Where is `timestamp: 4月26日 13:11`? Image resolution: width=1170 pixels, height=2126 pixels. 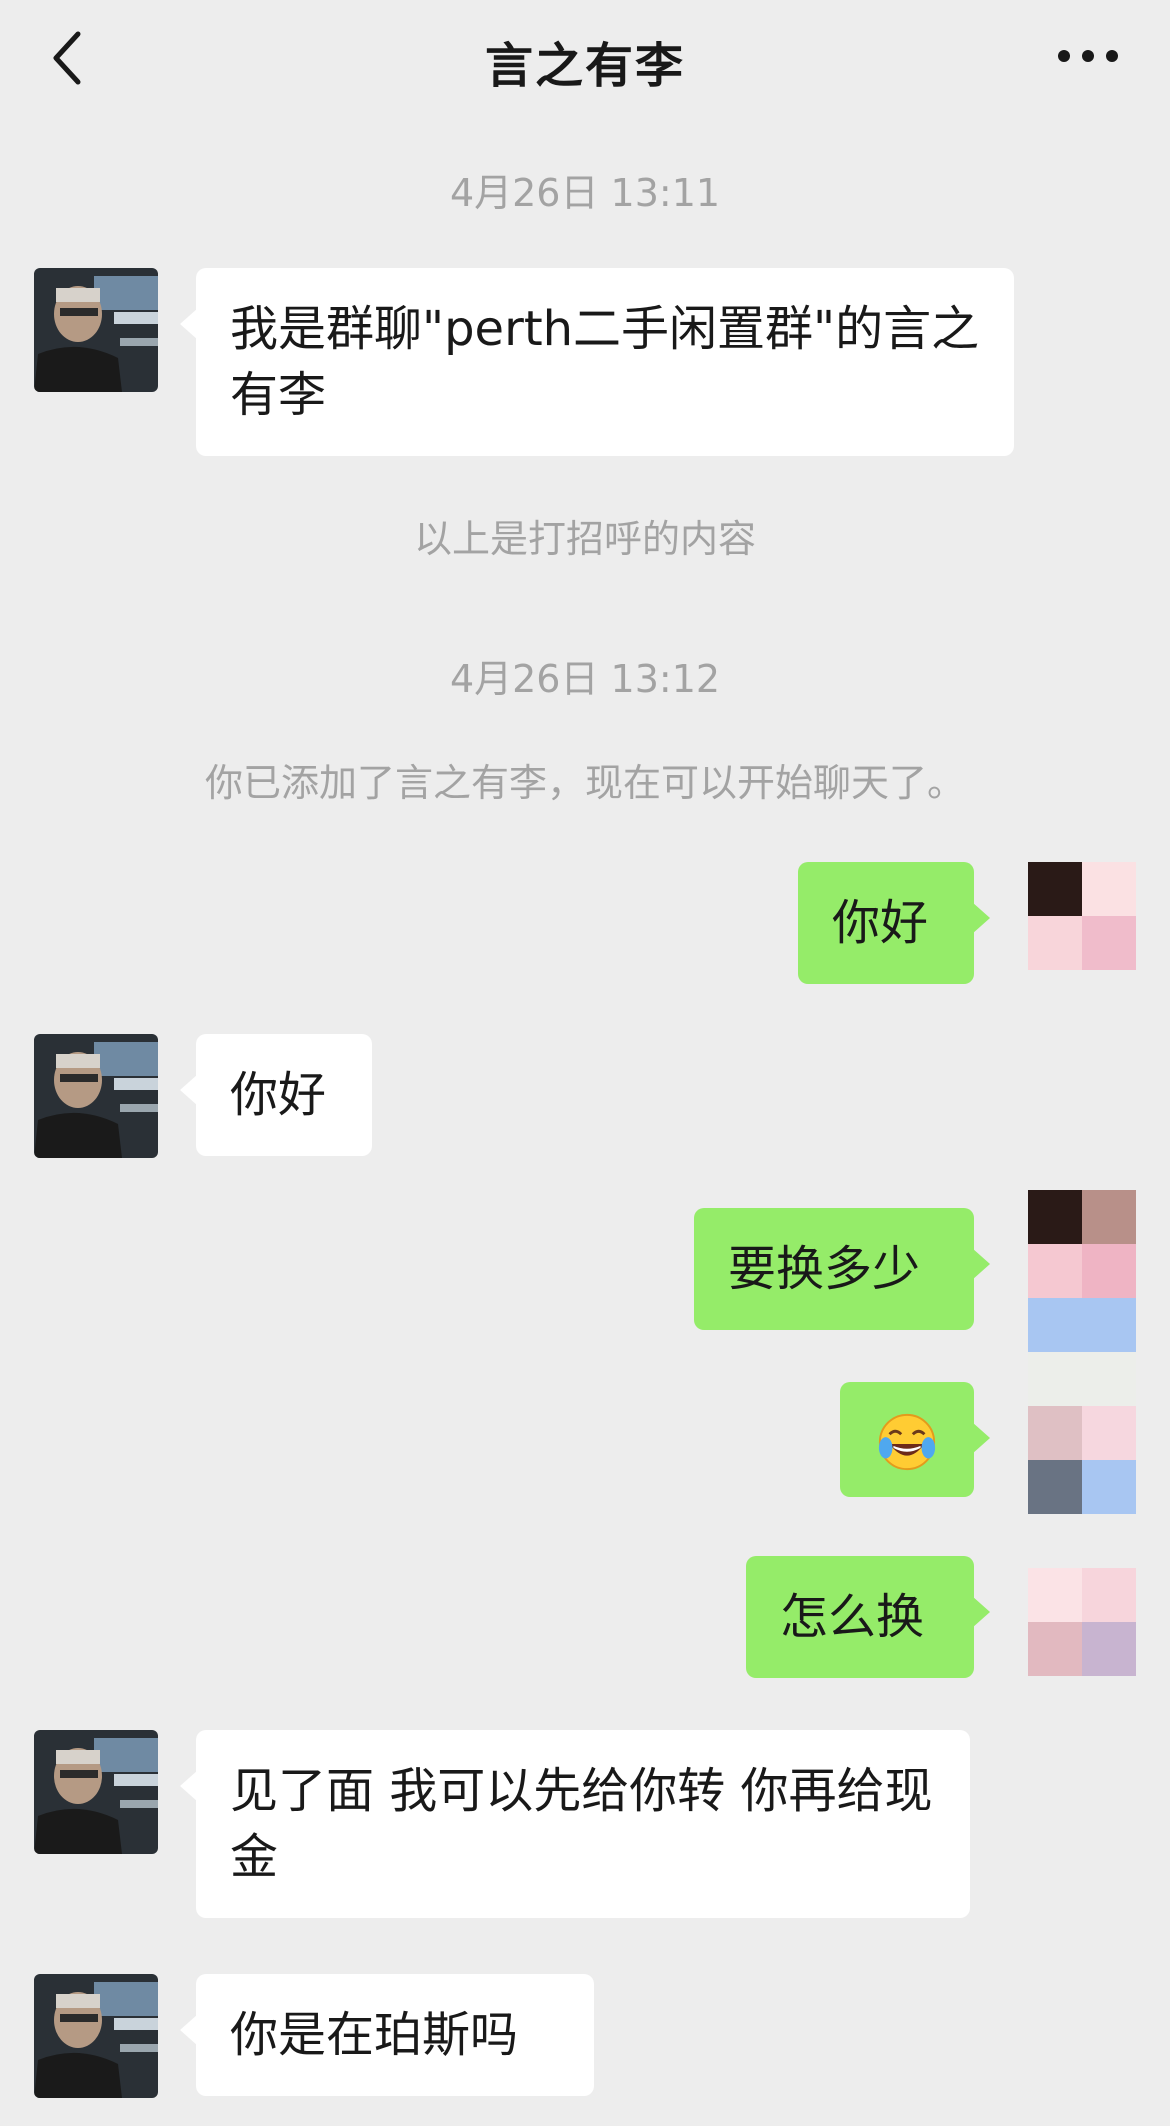 timestamp: 4月26日 13:11 is located at coordinates (585, 193).